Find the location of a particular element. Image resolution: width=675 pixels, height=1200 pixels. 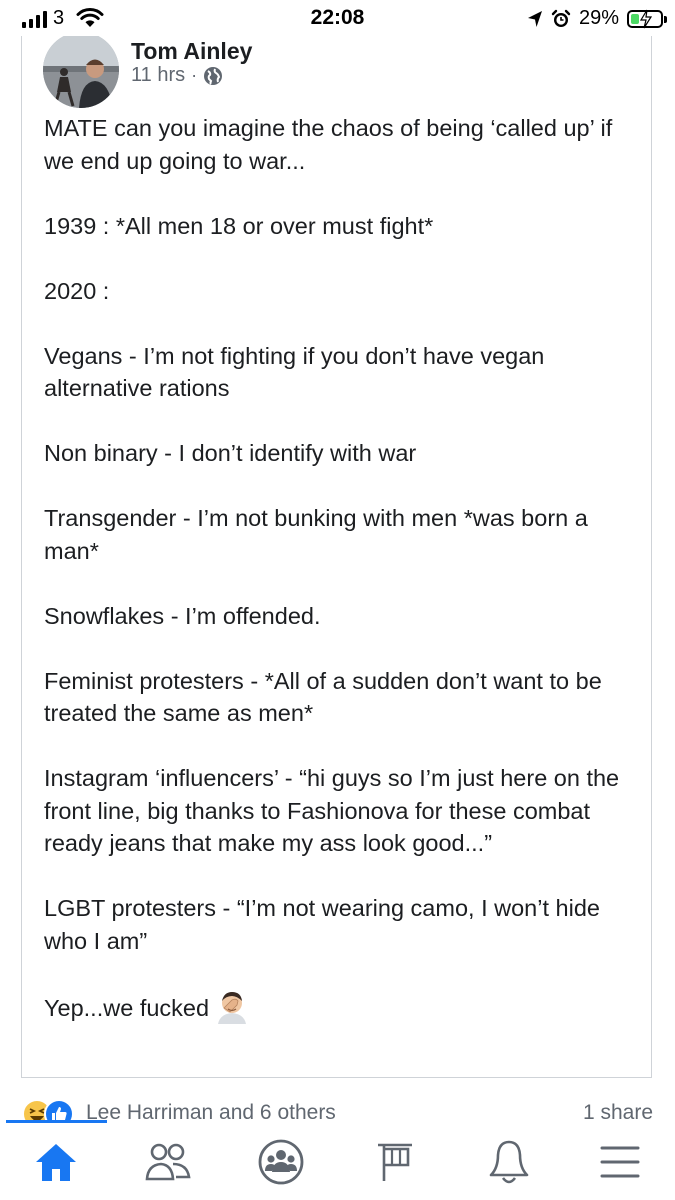

location-icon is located at coordinates (534, 18).